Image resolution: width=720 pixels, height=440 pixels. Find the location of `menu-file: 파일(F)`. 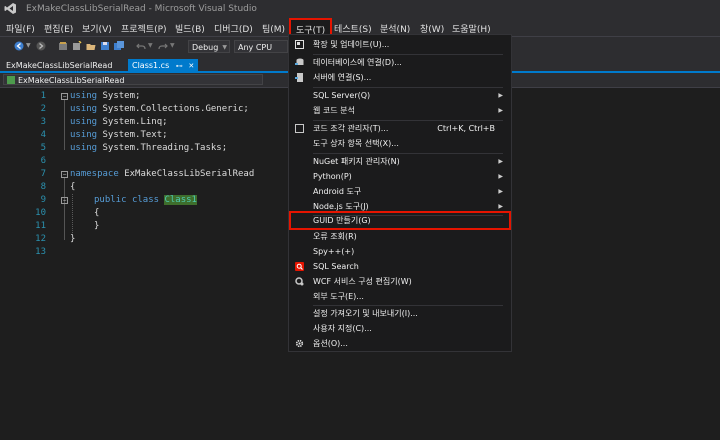

menu-file: 파일(F) is located at coordinates (20, 28).